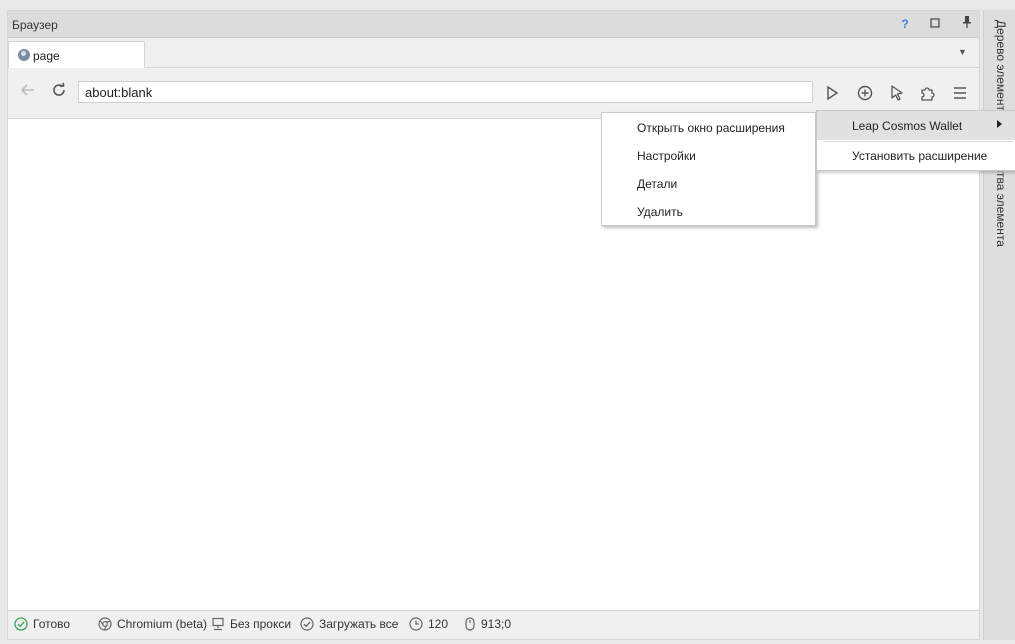 The width and height of the screenshot is (1015, 644). What do you see at coordinates (1001, 69) in the screenshot?
I see `side-tab-element-tree: Дерево элементо` at bounding box center [1001, 69].